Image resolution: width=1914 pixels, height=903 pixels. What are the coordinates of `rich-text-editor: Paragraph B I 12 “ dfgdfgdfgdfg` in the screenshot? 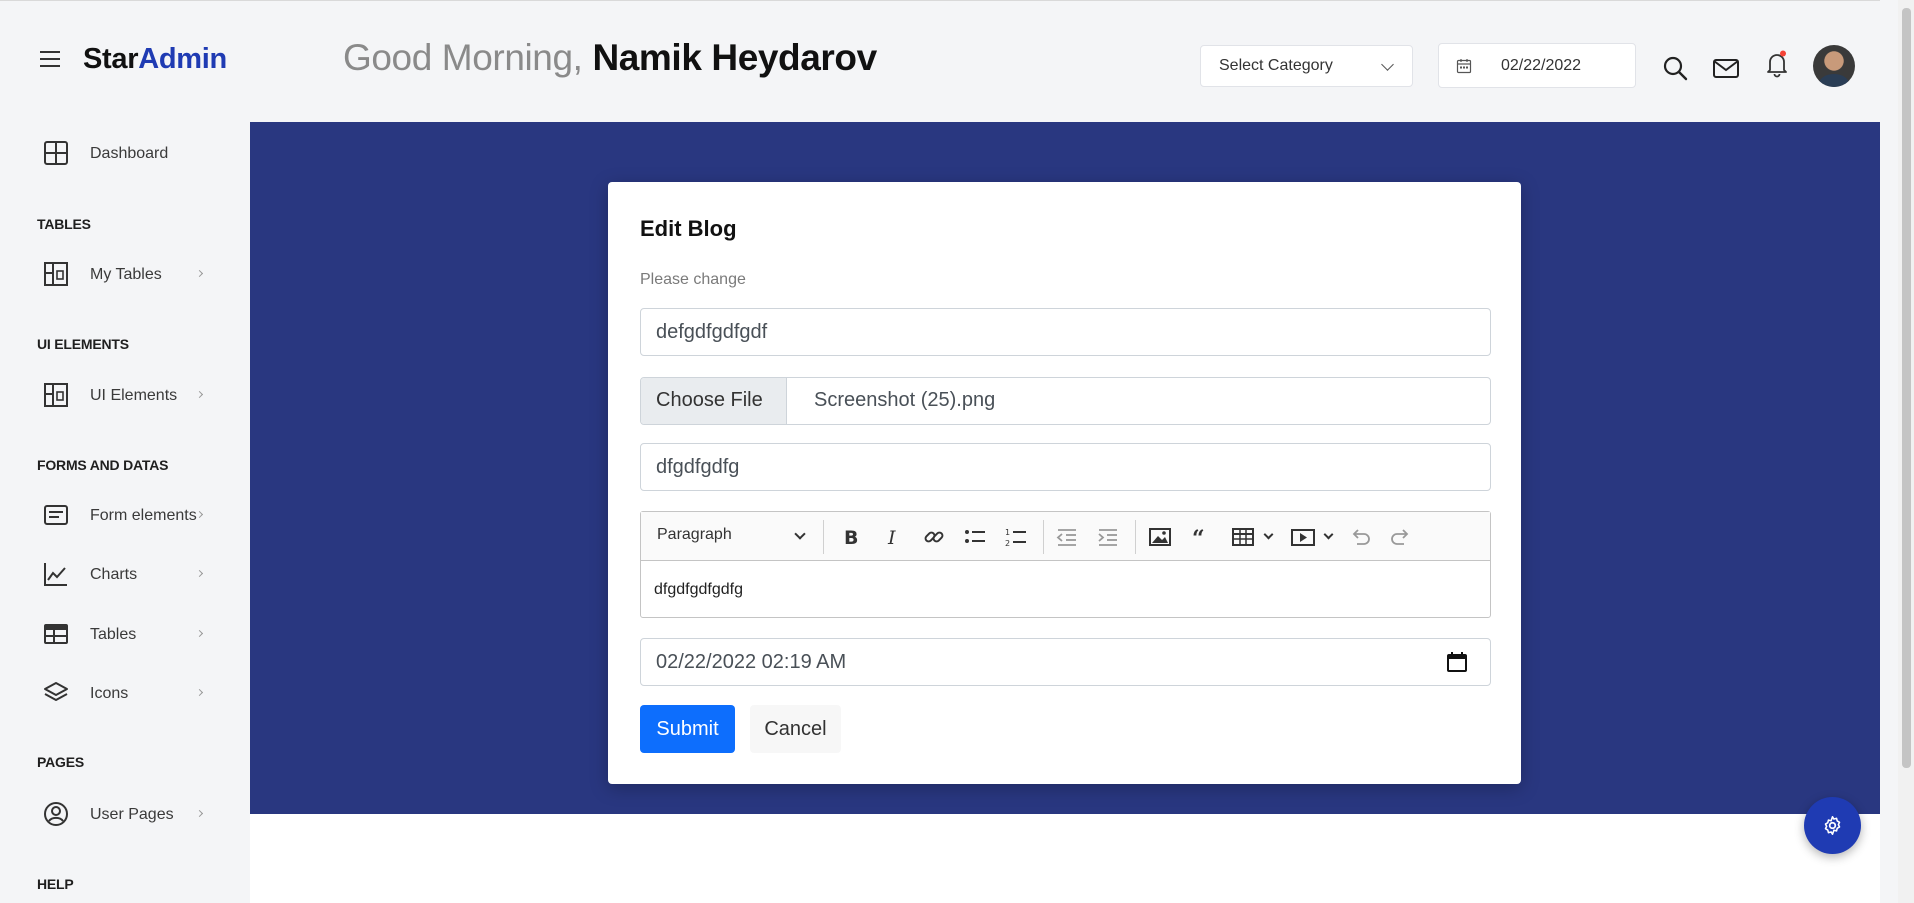 It's located at (1065, 564).